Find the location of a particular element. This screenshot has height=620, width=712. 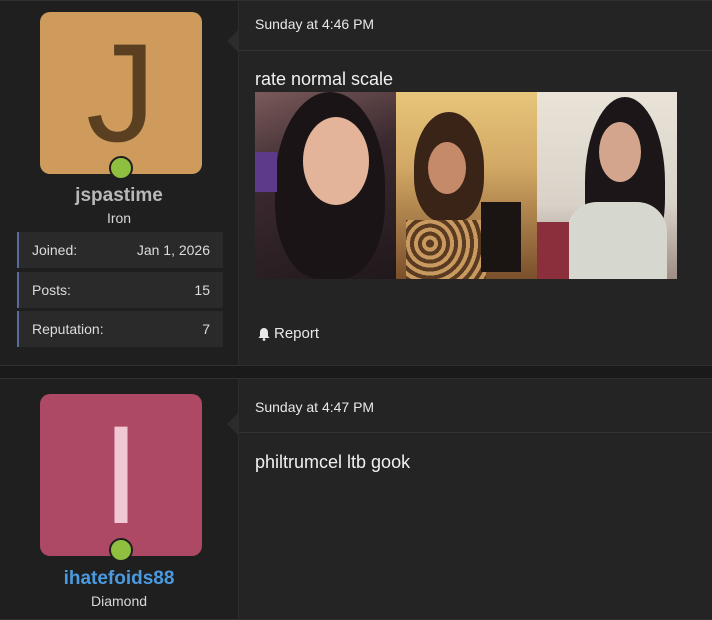

report-button: Report is located at coordinates (288, 333).